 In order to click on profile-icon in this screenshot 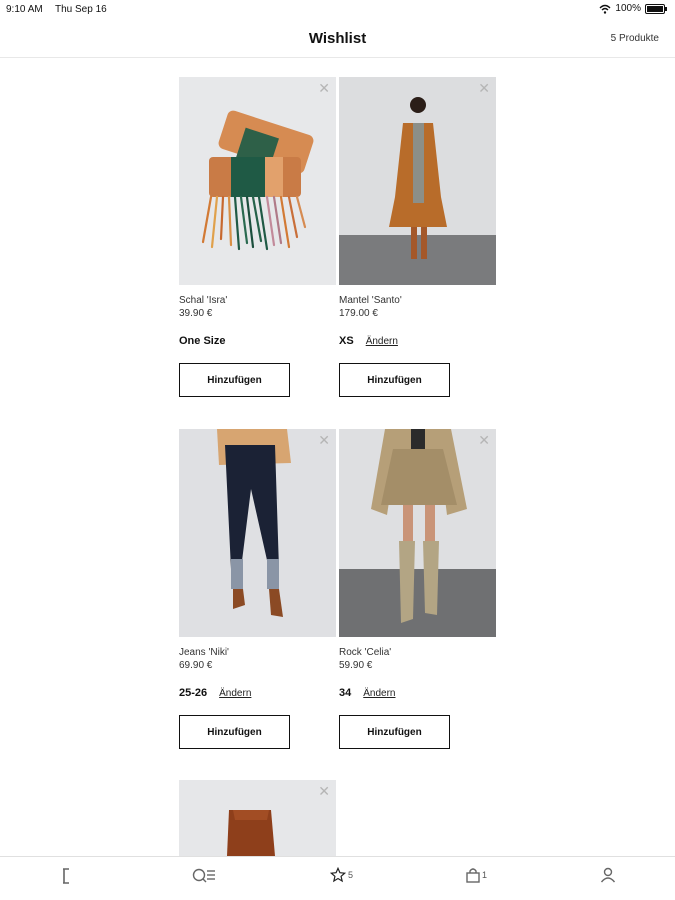, I will do `click(608, 875)`.